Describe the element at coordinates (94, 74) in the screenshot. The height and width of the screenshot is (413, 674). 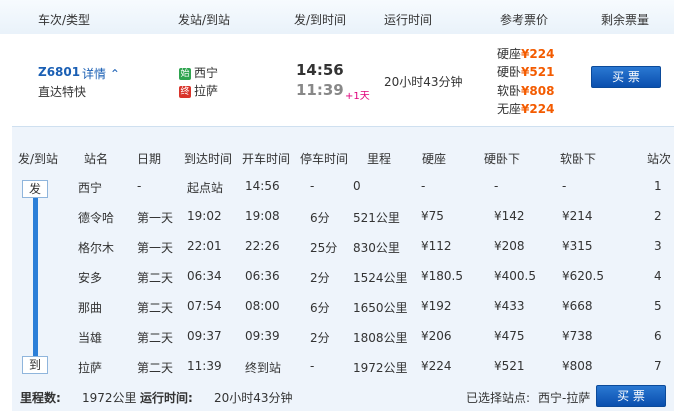
I see `detail-label: 详情` at that location.